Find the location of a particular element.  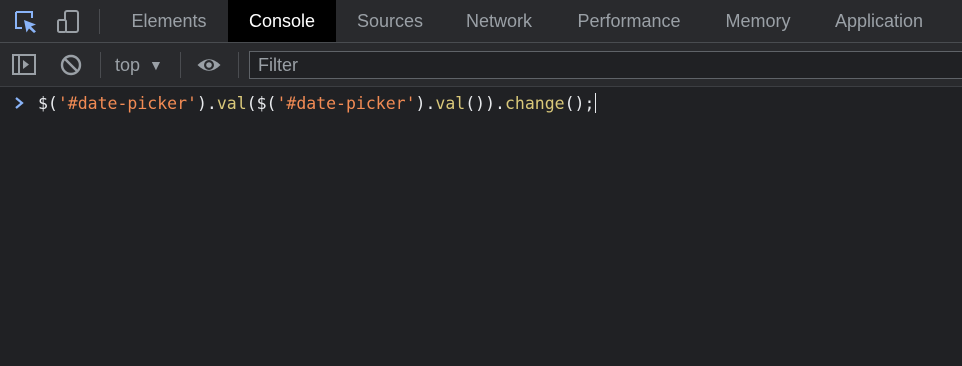

chevron-right-icon is located at coordinates (19, 103).